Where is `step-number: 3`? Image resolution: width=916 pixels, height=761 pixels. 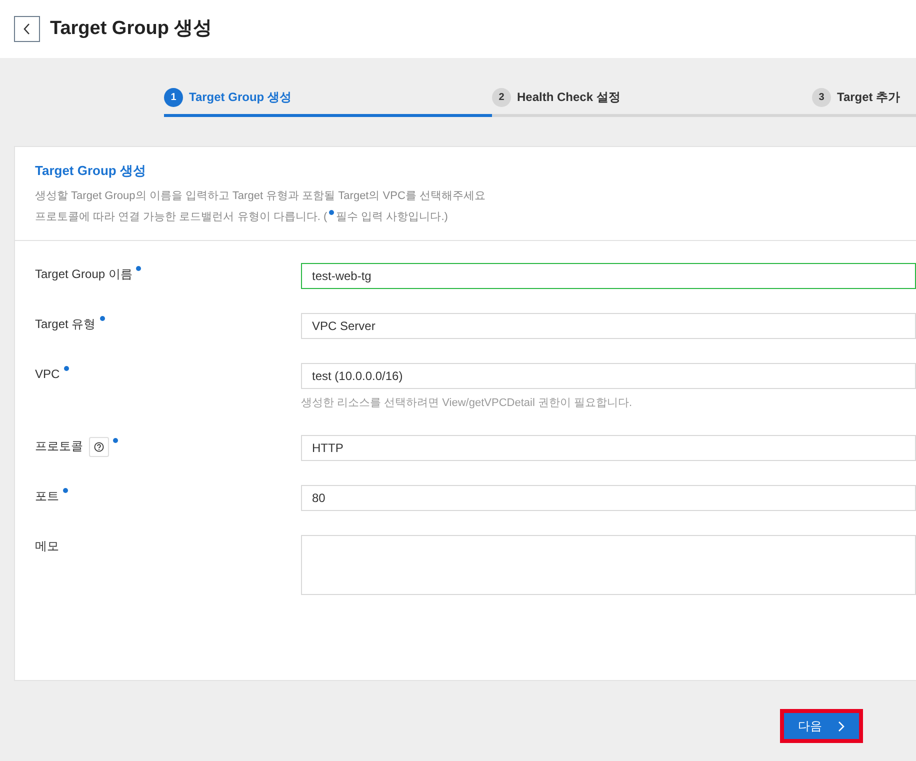
step-number: 3 is located at coordinates (821, 97).